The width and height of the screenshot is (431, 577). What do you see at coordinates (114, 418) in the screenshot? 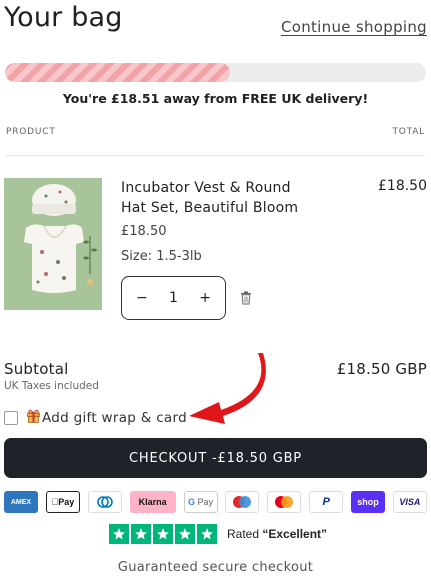
I see `gift-wrap-label: Add gift wrap & card` at bounding box center [114, 418].